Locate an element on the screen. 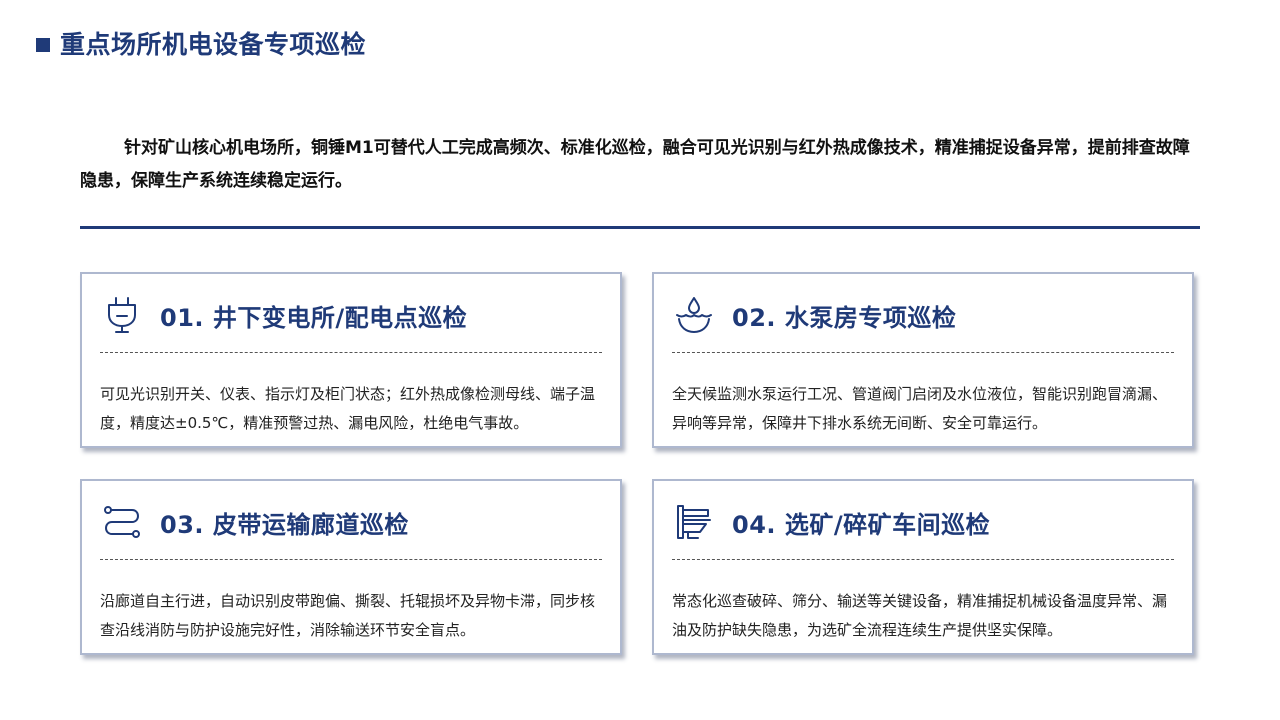 The width and height of the screenshot is (1280, 720). conveyor-path-icon is located at coordinates (122, 522).